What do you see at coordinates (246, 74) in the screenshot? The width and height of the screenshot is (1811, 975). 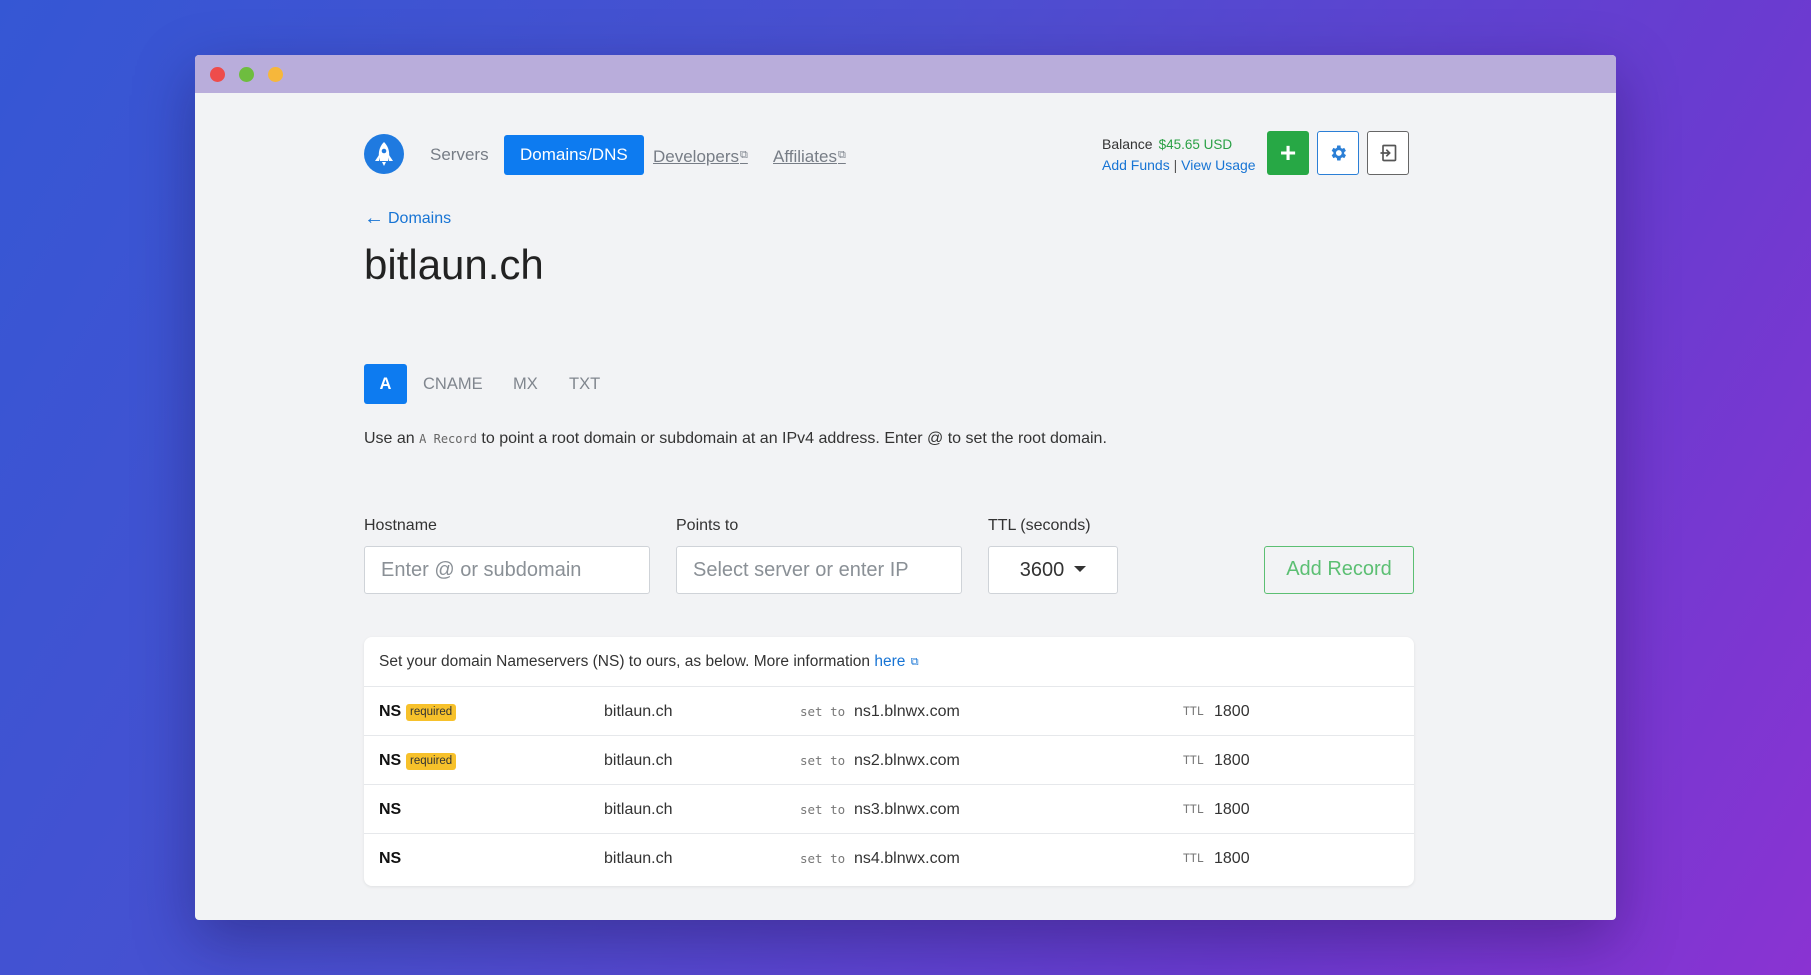 I see `minimize-window-button` at bounding box center [246, 74].